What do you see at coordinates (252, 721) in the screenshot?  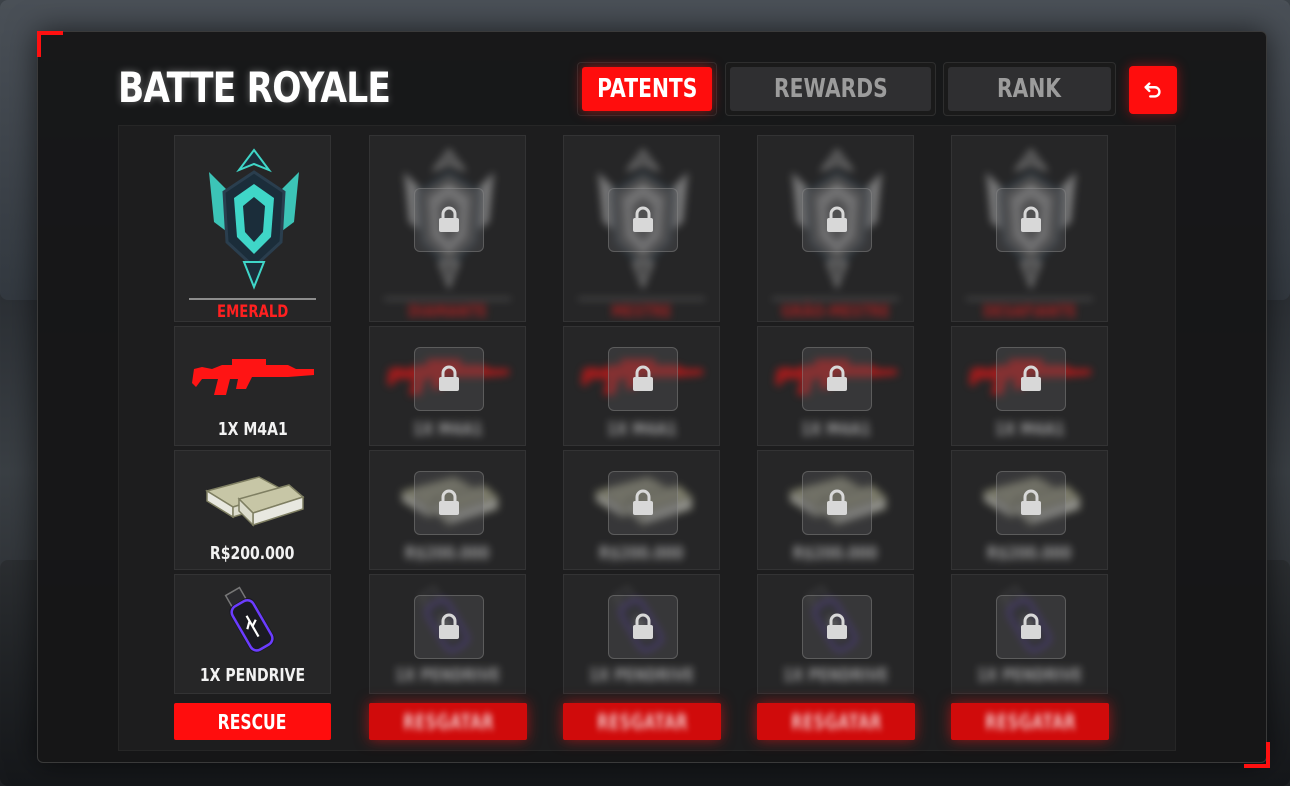 I see `rescue-button: RESCUE` at bounding box center [252, 721].